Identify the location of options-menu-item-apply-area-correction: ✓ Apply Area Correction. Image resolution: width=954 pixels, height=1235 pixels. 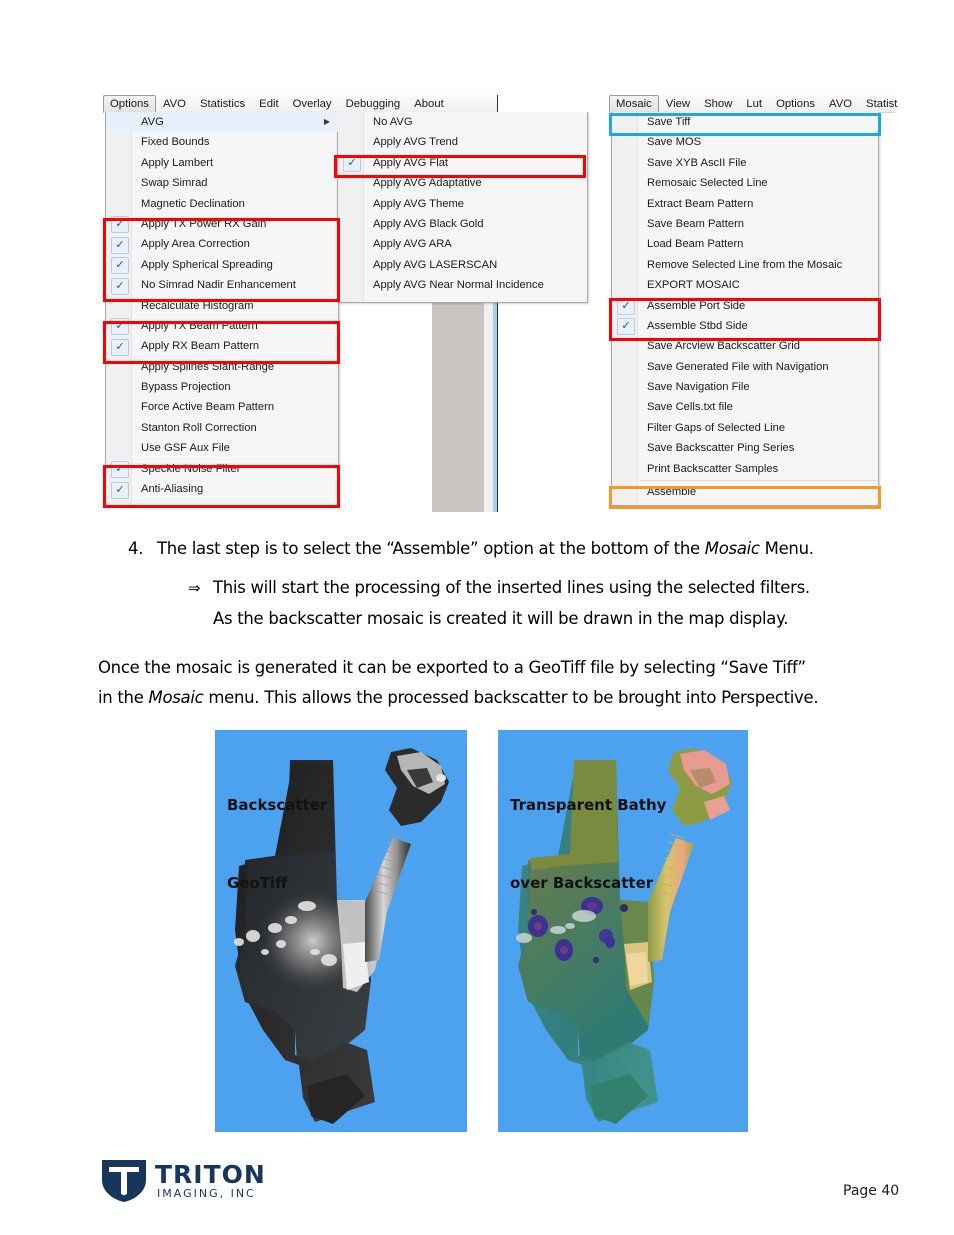
(222, 244).